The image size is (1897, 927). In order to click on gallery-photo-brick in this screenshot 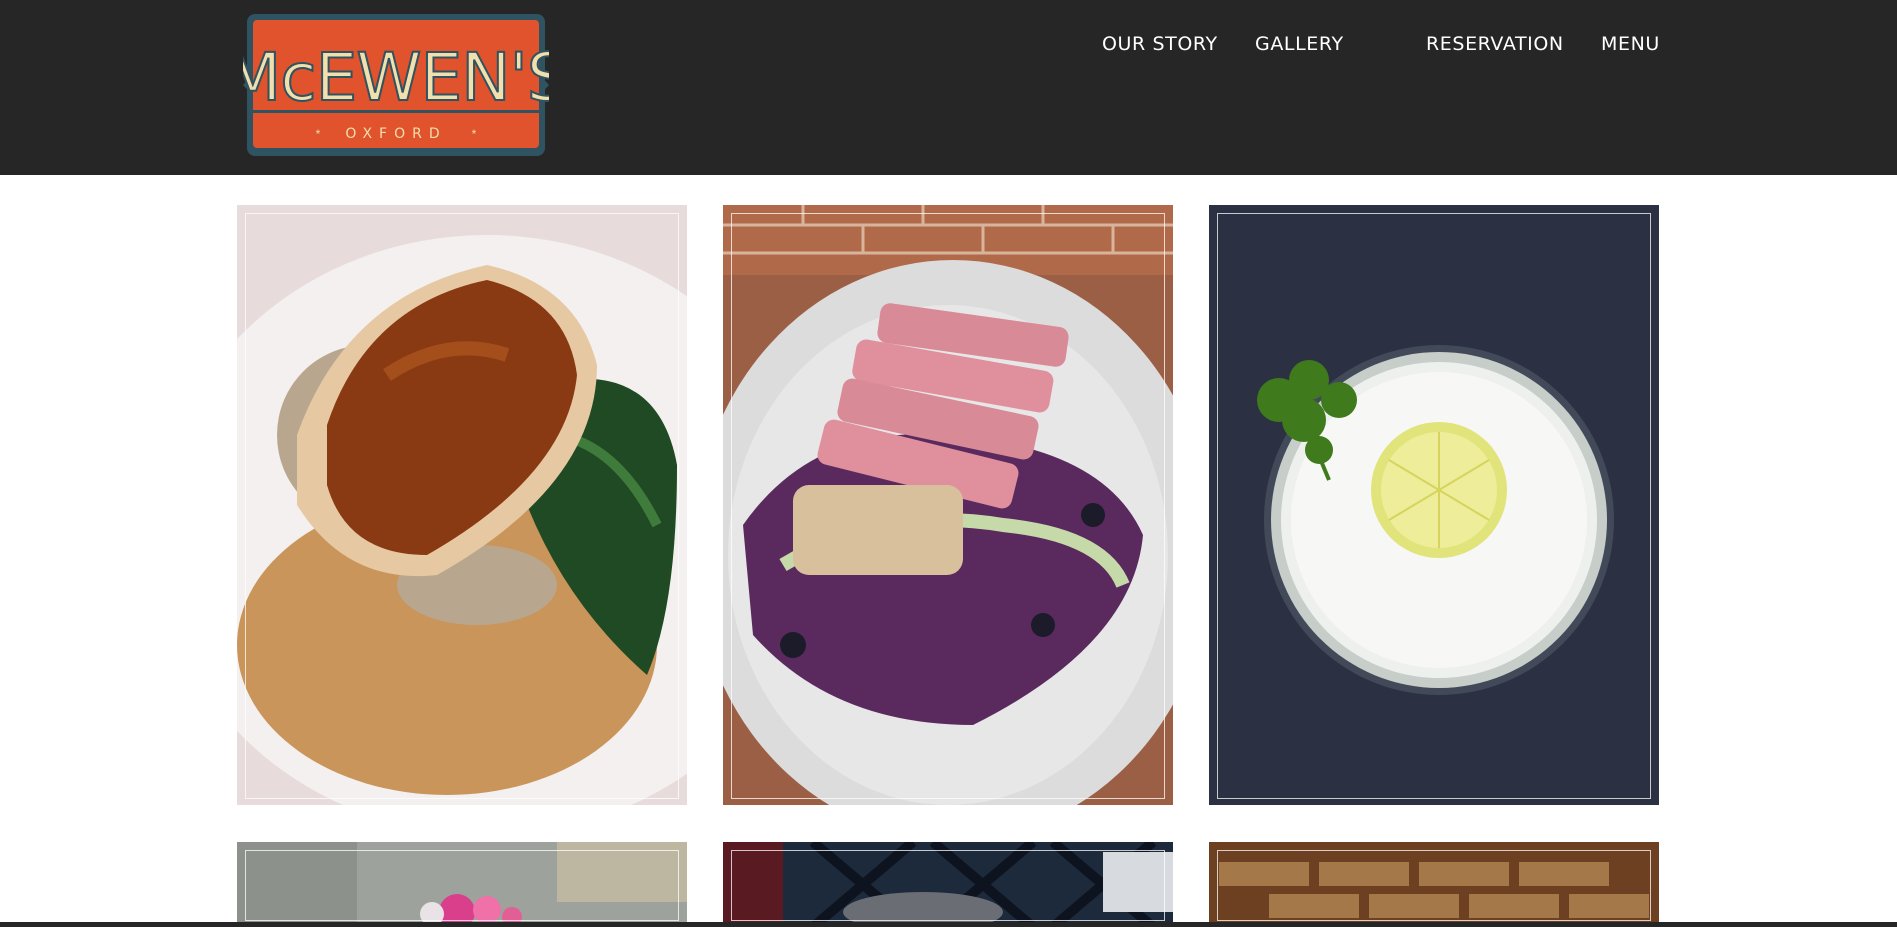, I will do `click(1434, 884)`.